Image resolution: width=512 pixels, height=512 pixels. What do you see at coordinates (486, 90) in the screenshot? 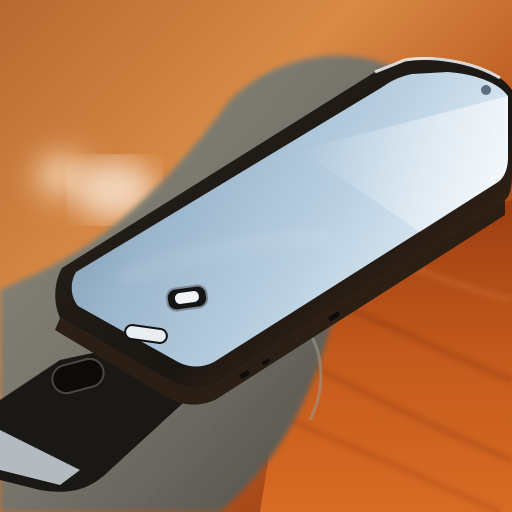
I see `front-camera-icon` at bounding box center [486, 90].